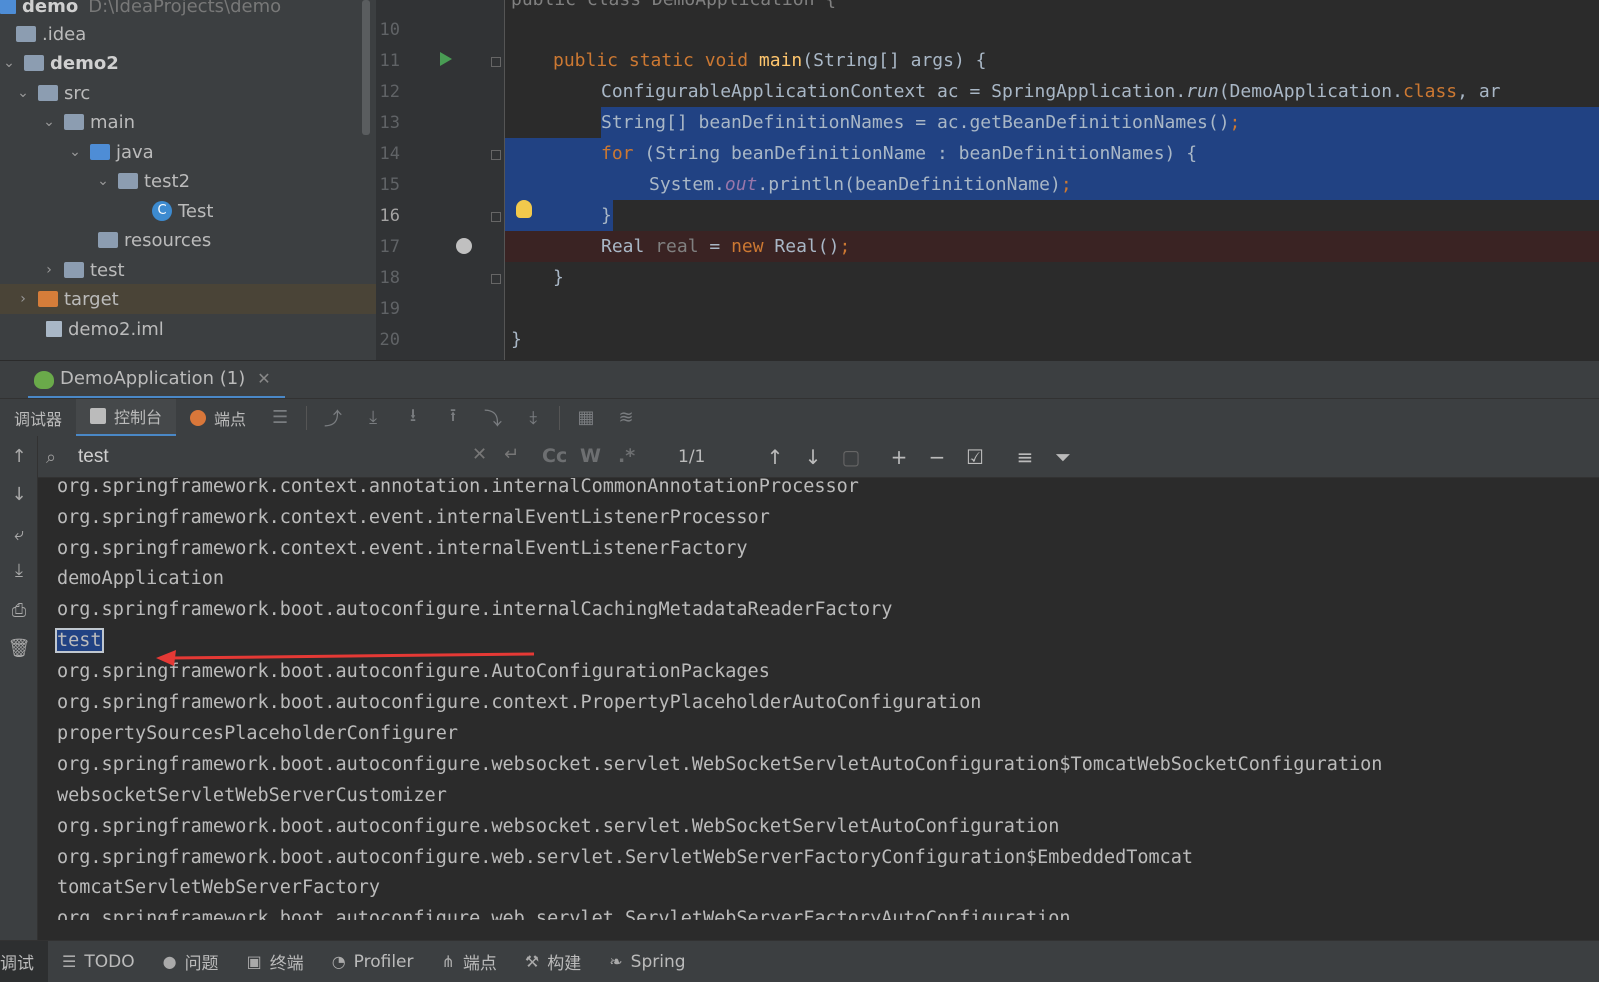 The image size is (1599, 982). What do you see at coordinates (188, 63) in the screenshot?
I see `tree-item-demo2: ⌄ demo2` at bounding box center [188, 63].